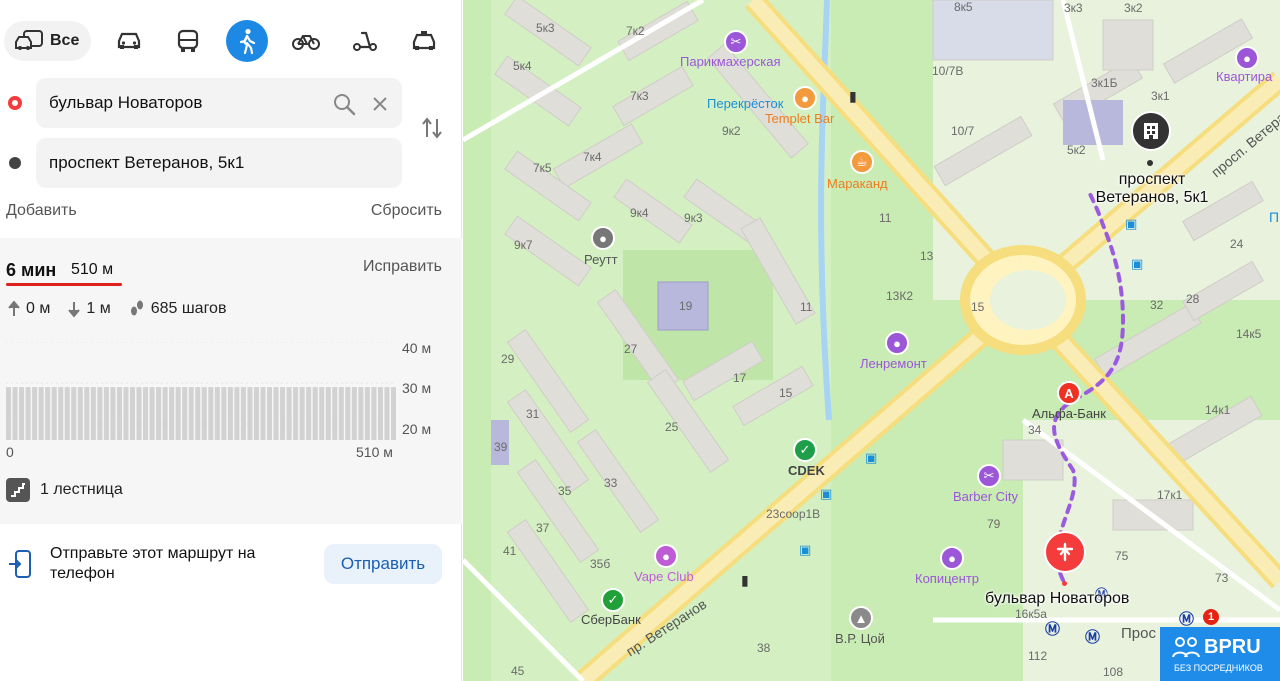  Describe the element at coordinates (952, 558) in the screenshot. I see `copy-center-icon: ●` at that location.